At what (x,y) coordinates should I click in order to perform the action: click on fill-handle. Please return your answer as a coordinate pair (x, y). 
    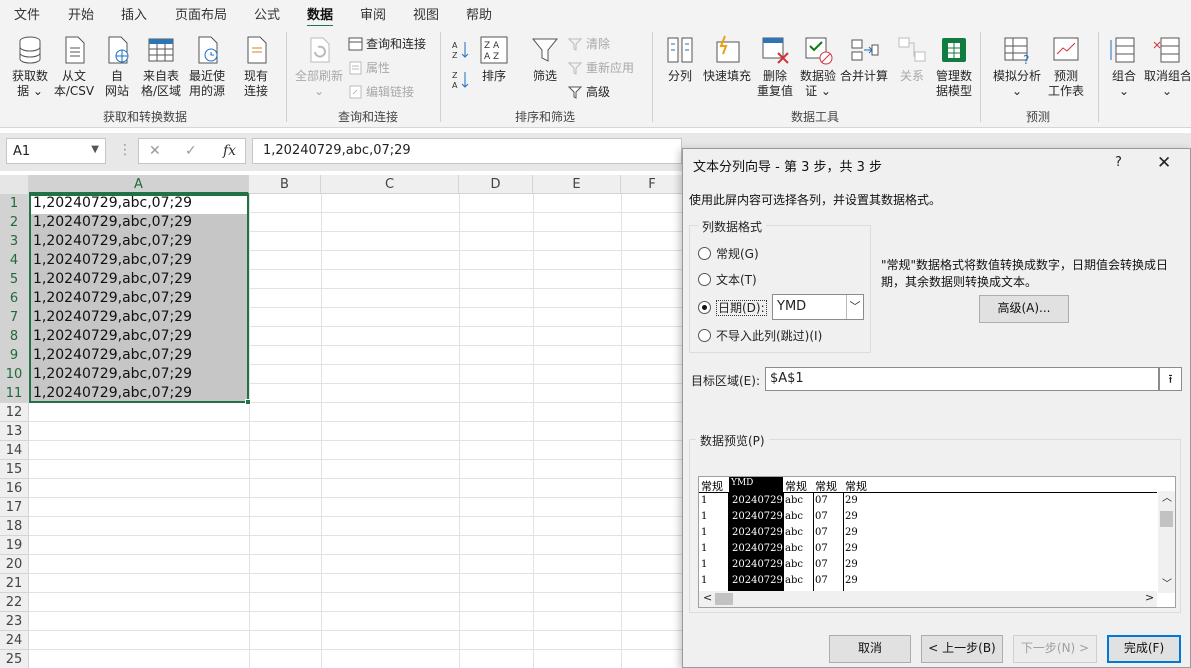
    Looking at the image, I should click on (248, 402).